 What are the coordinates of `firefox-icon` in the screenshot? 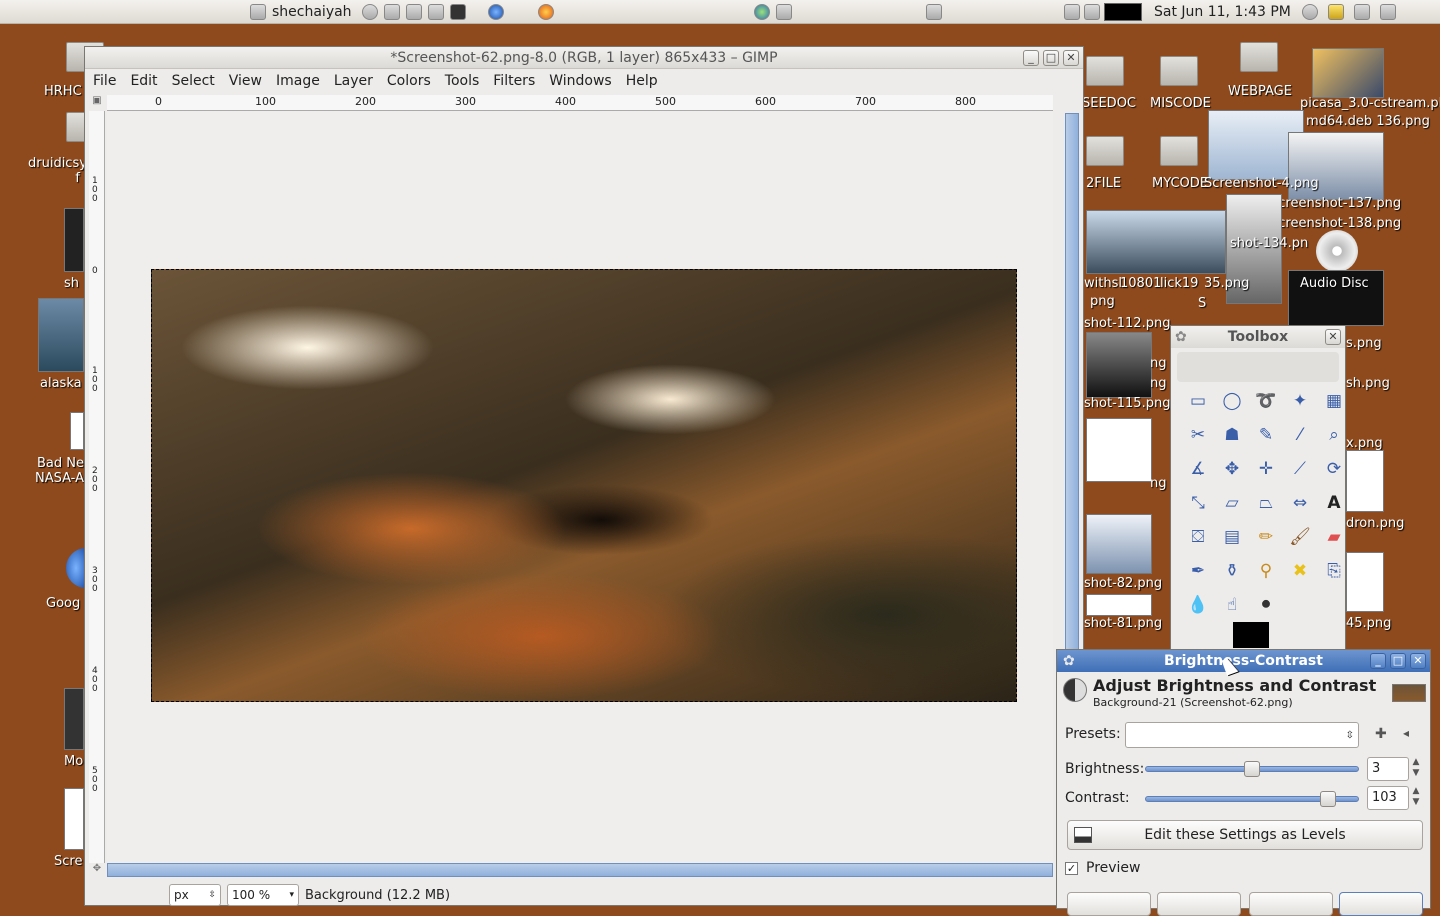 It's located at (546, 12).